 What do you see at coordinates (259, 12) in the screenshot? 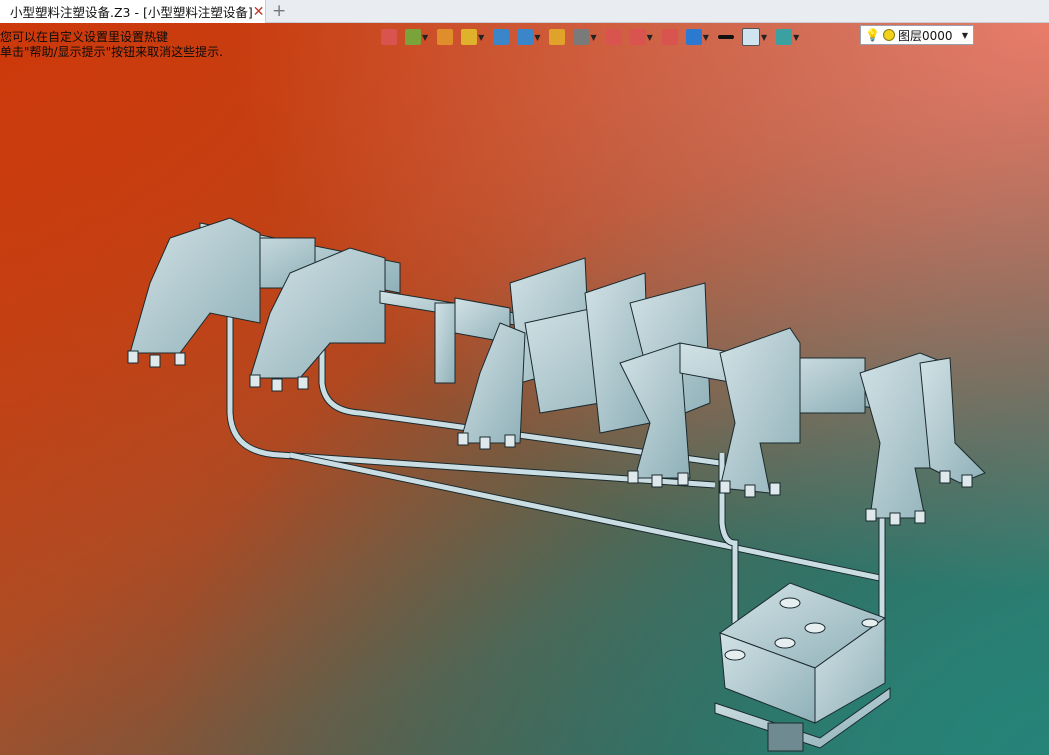
I see `close-tab-icon: ✕` at bounding box center [259, 12].